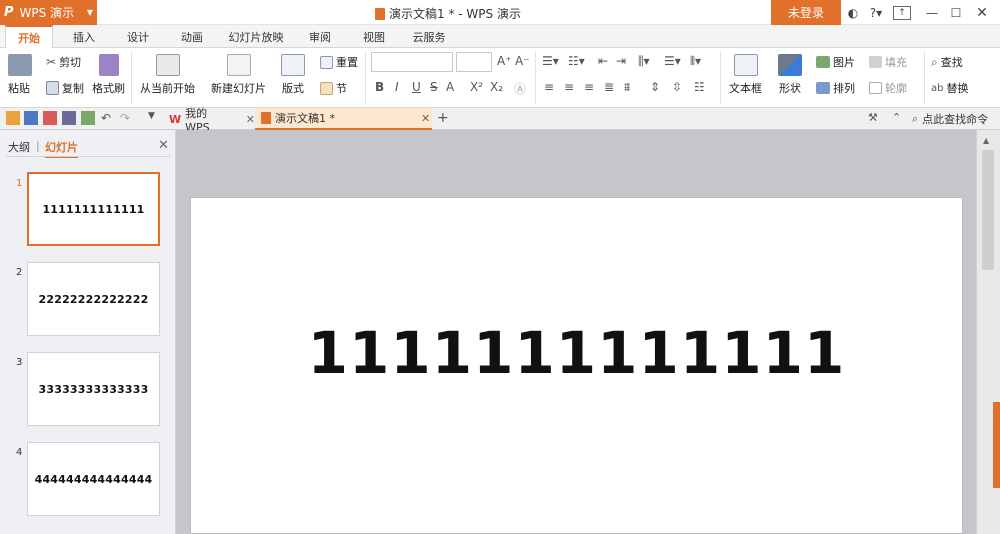 The image size is (1000, 534). I want to click on picture-button: 图片, so click(835, 62).